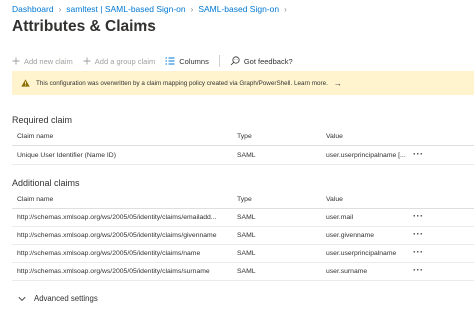  What do you see at coordinates (22, 299) in the screenshot?
I see `chevron-down-icon` at bounding box center [22, 299].